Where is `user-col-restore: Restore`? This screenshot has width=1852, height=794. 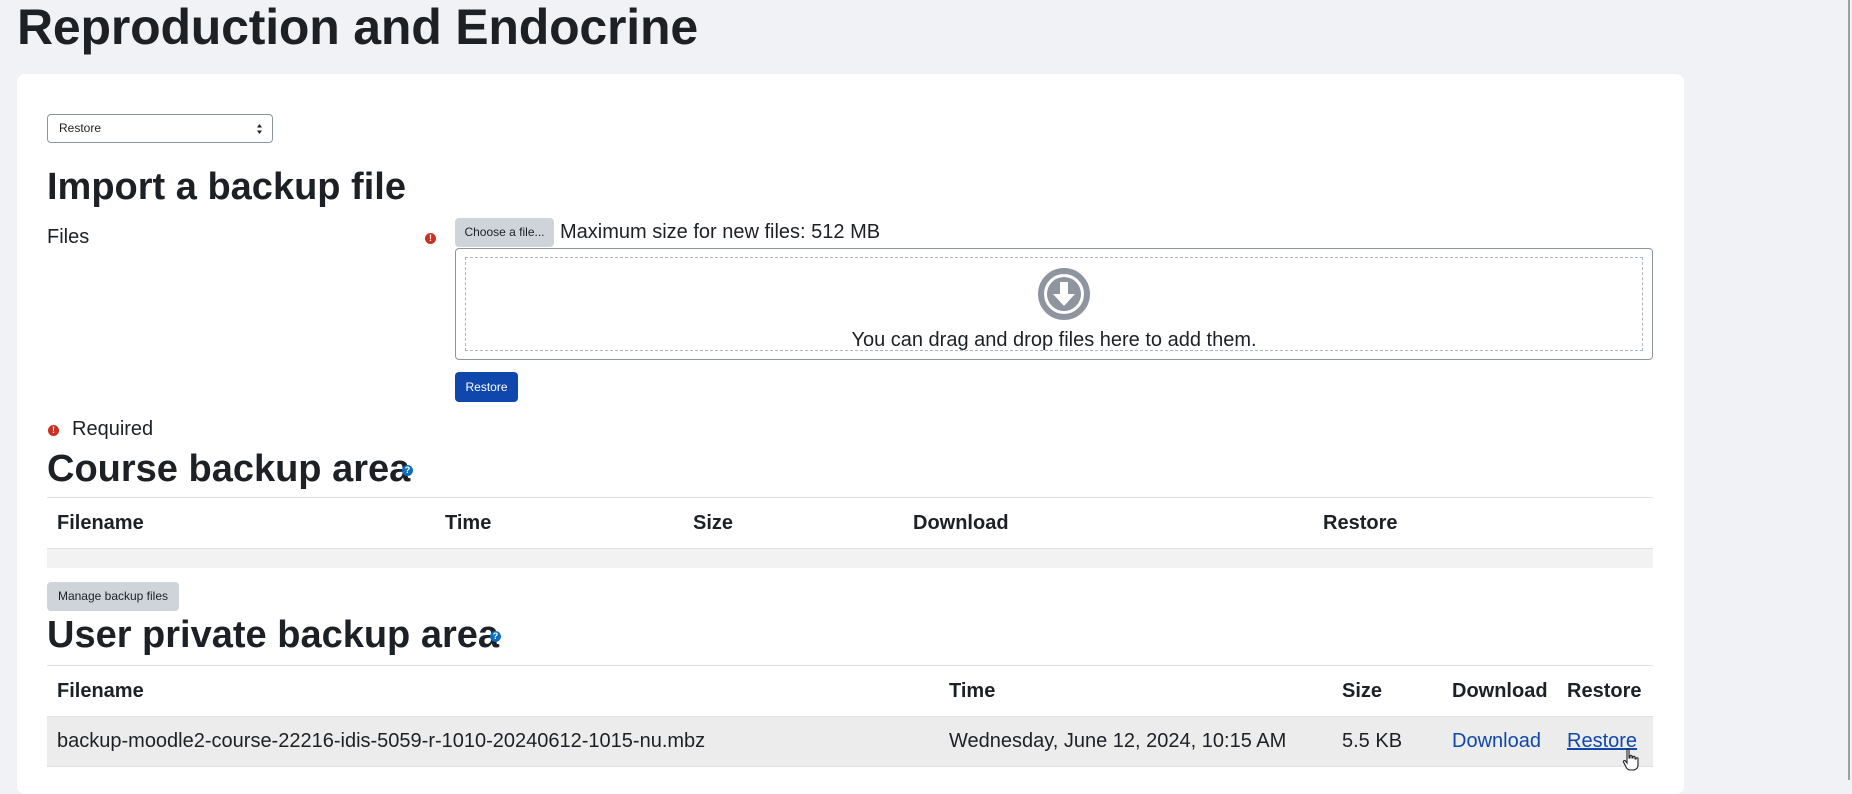 user-col-restore: Restore is located at coordinates (1604, 691).